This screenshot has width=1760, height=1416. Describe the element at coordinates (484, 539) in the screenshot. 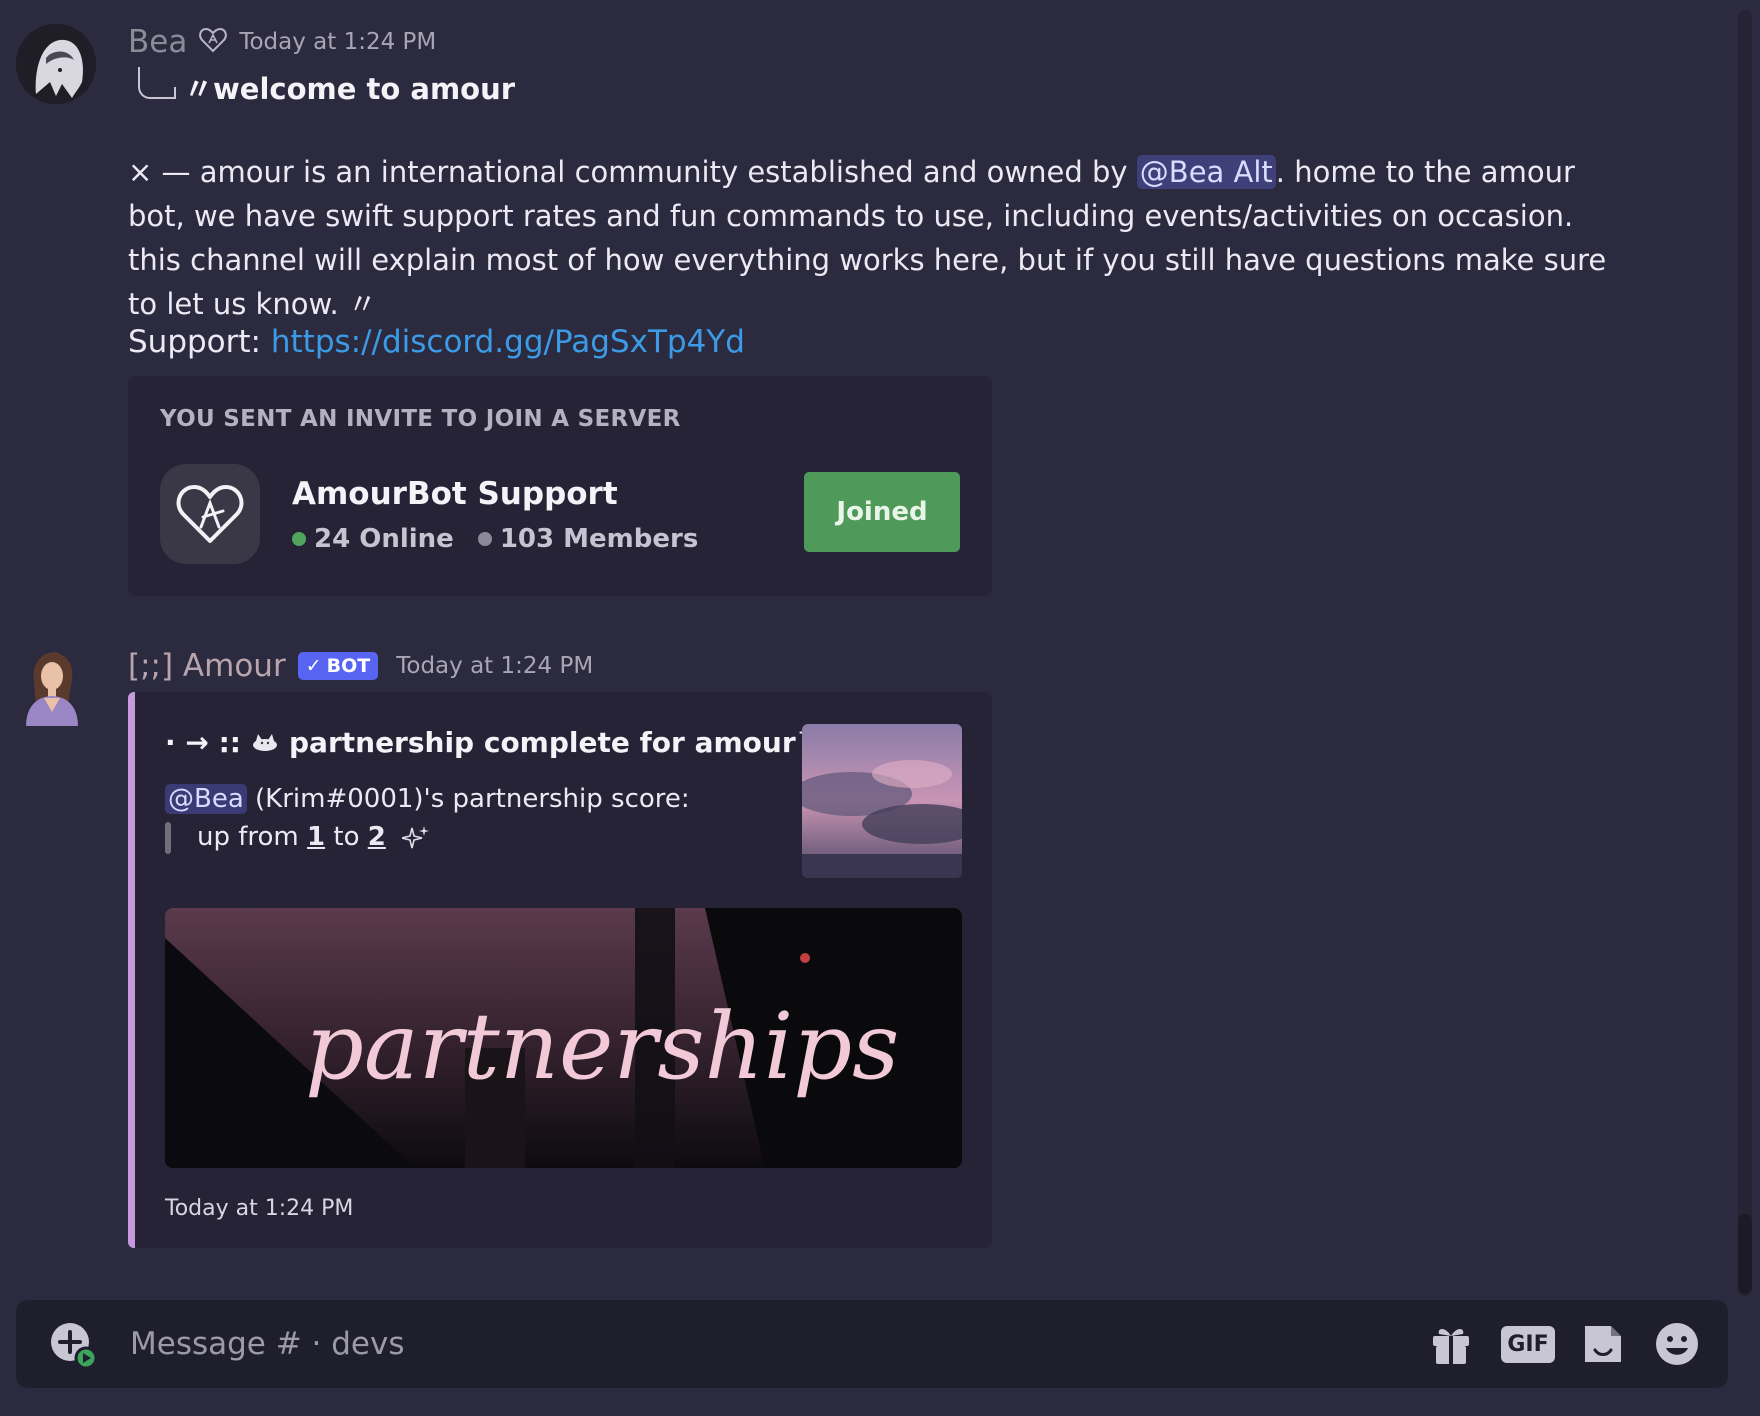

I see `members-dot` at that location.